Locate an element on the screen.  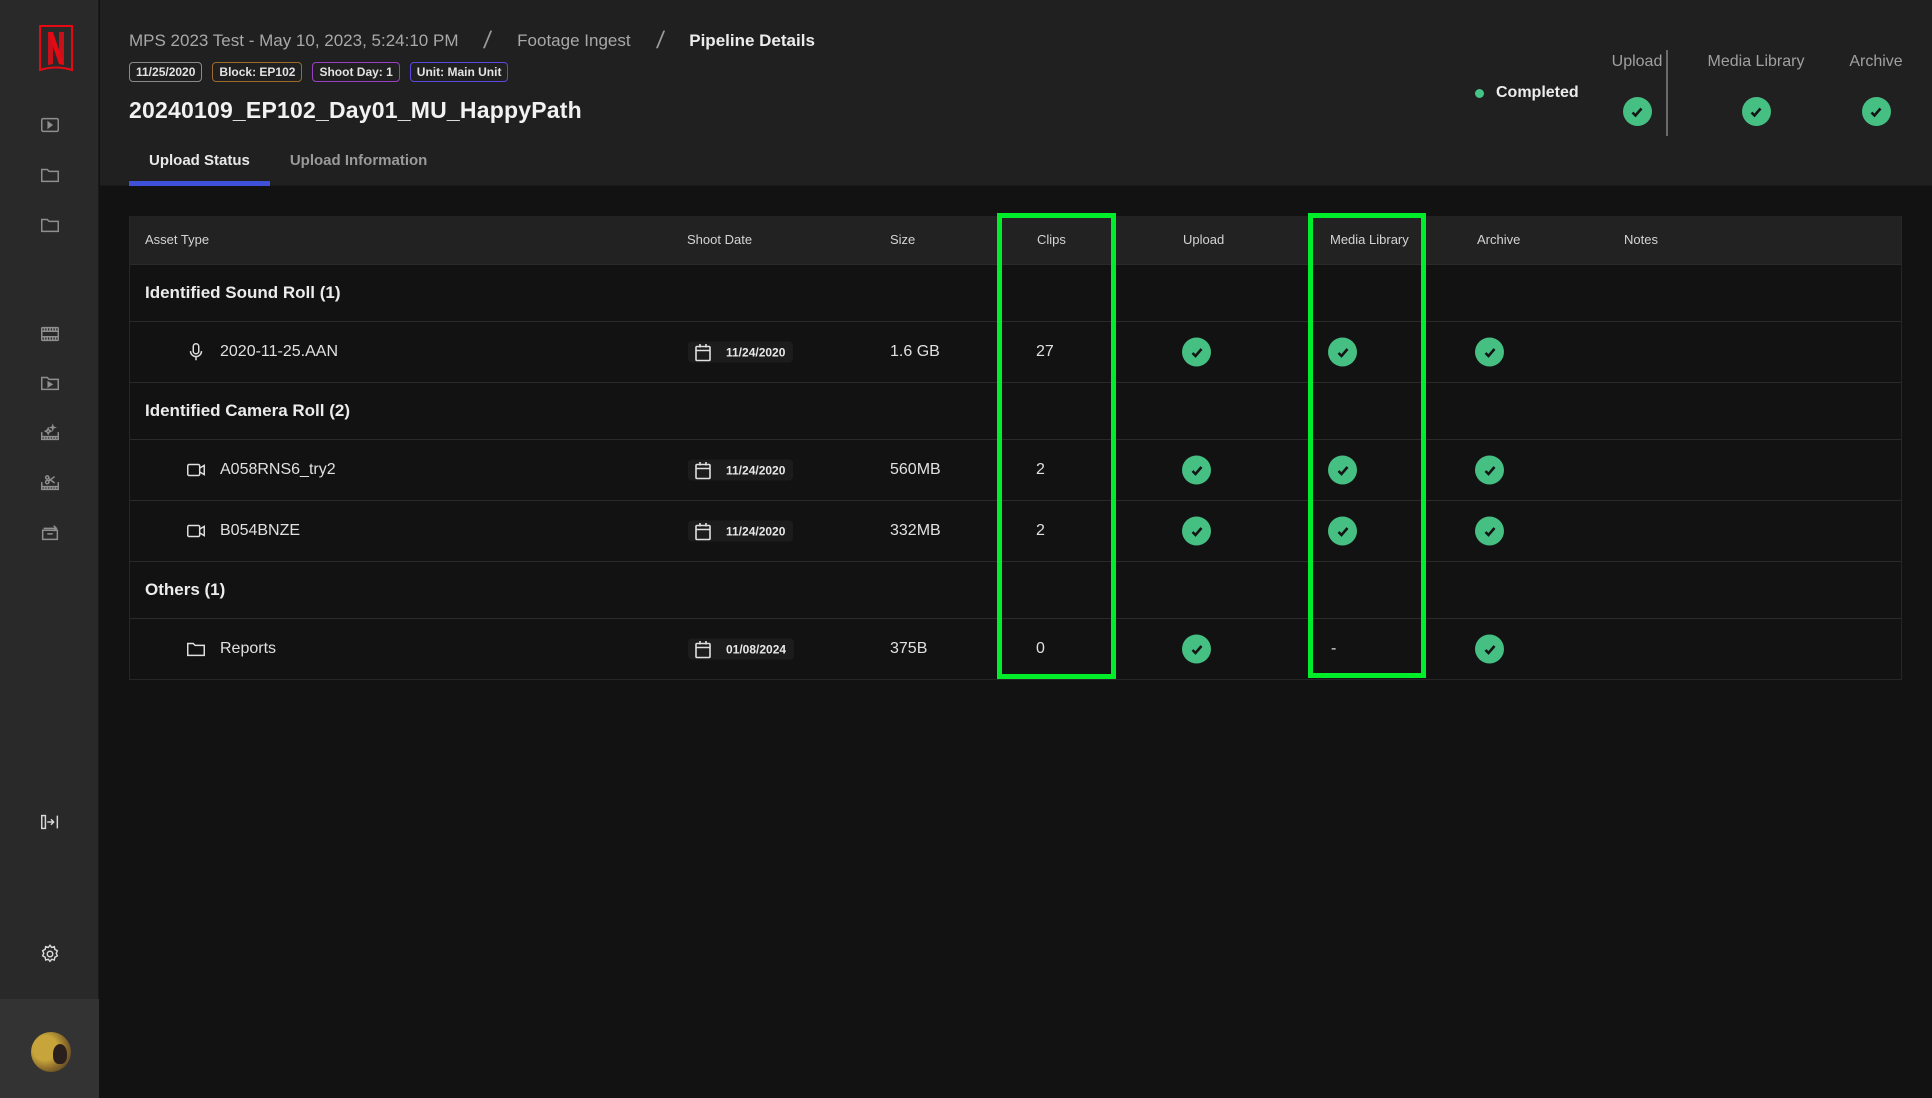
stage-label: Upload is located at coordinates (1637, 61).